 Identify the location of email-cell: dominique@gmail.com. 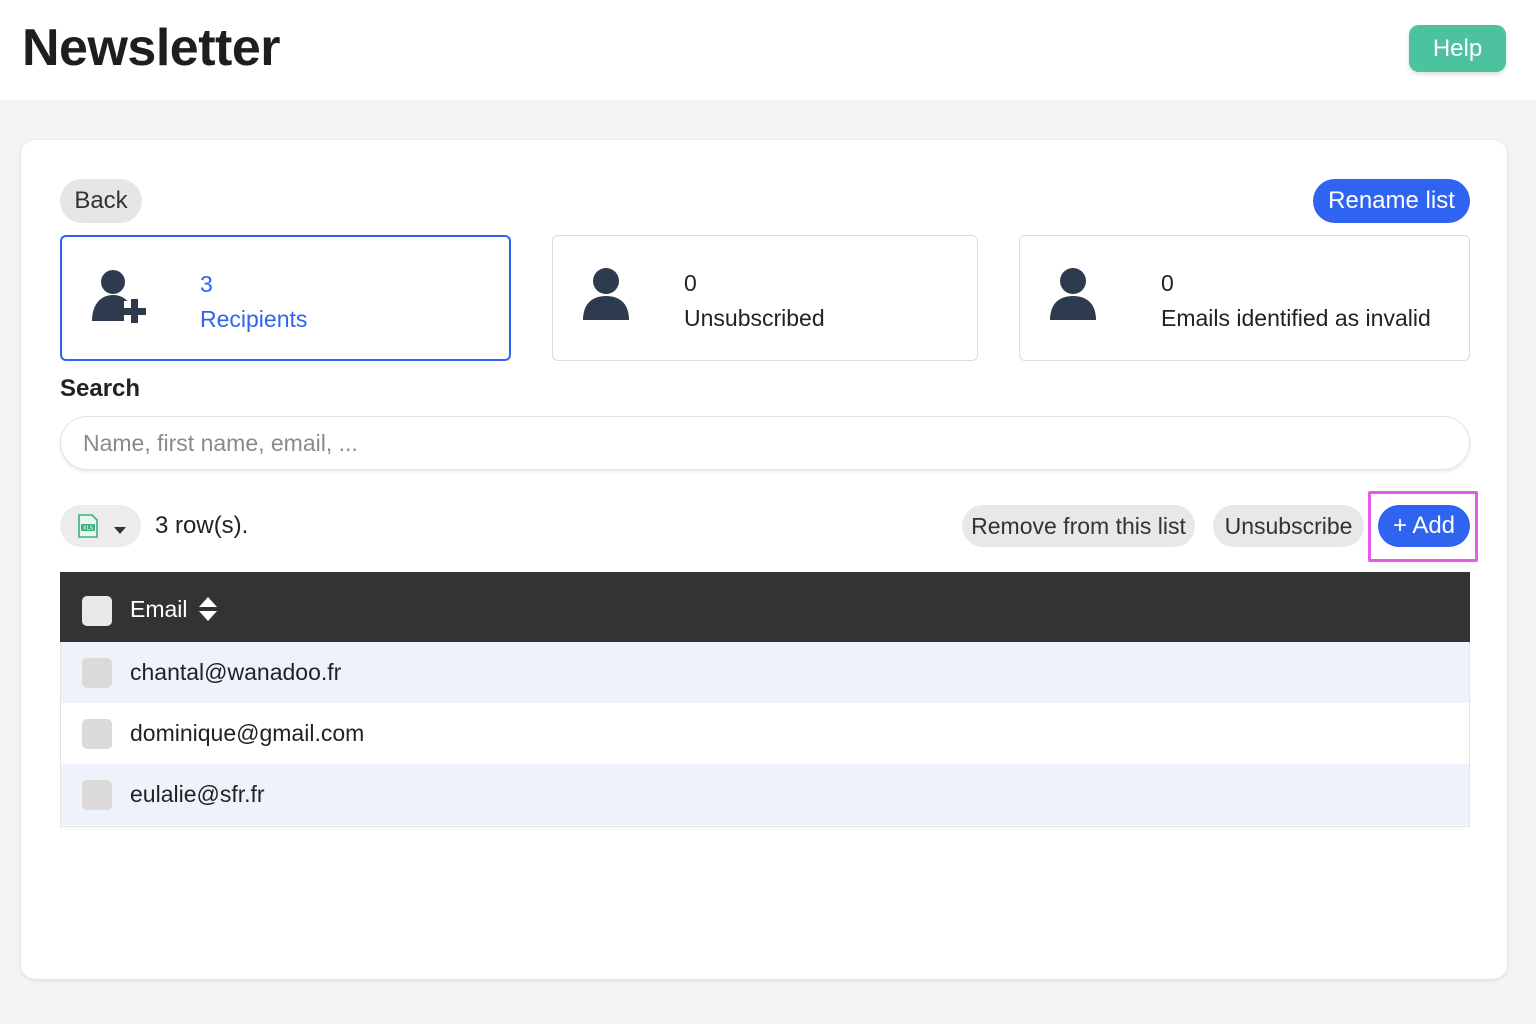
(247, 733).